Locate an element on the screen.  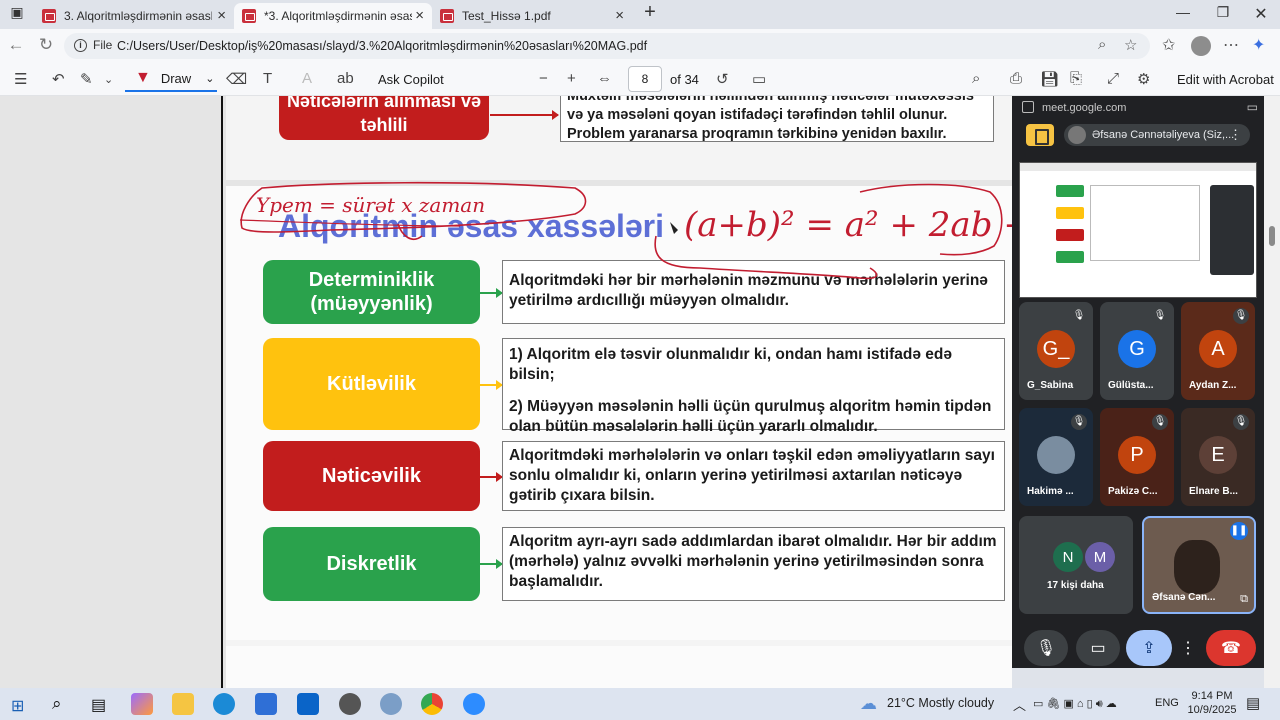
clock-time: 9:14 PM is located at coordinates (1212, 696).